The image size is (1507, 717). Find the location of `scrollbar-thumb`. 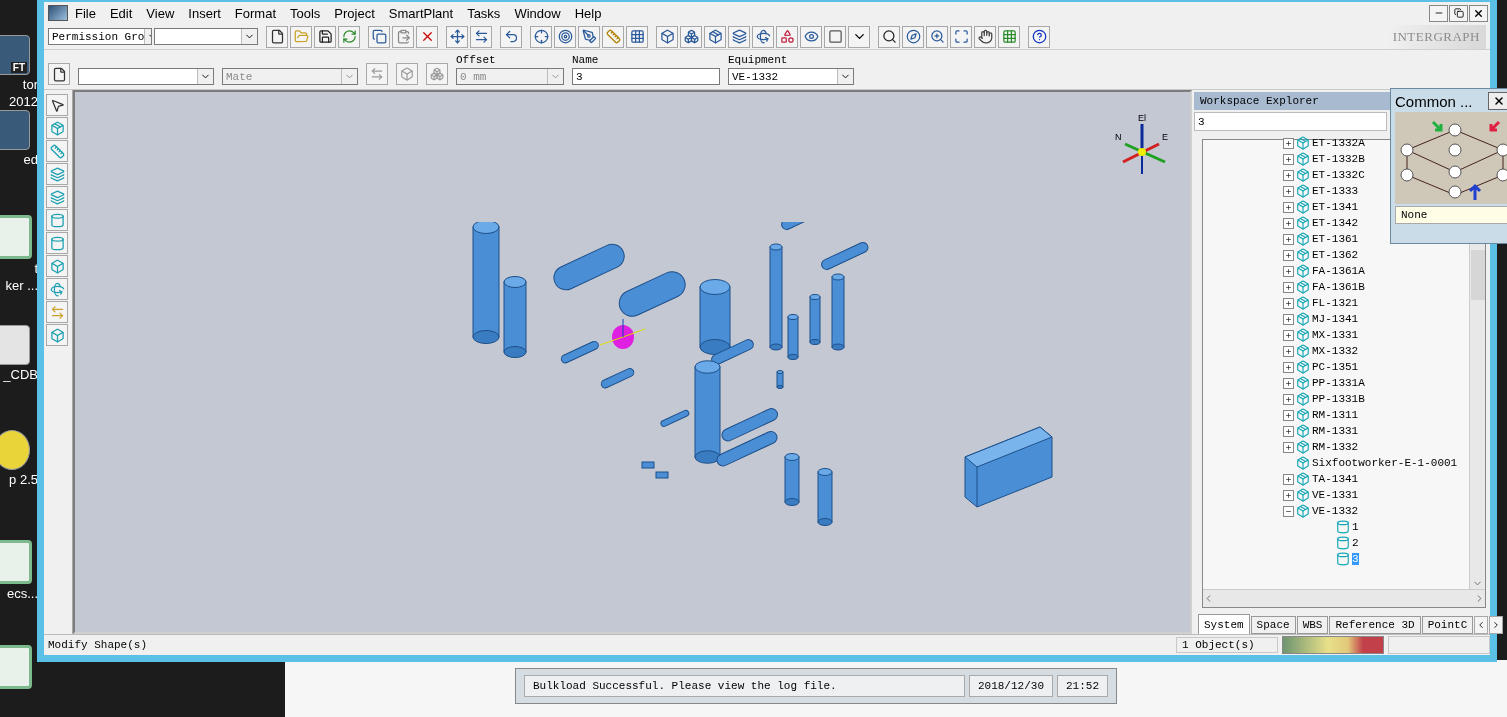

scrollbar-thumb is located at coordinates (1477, 275).